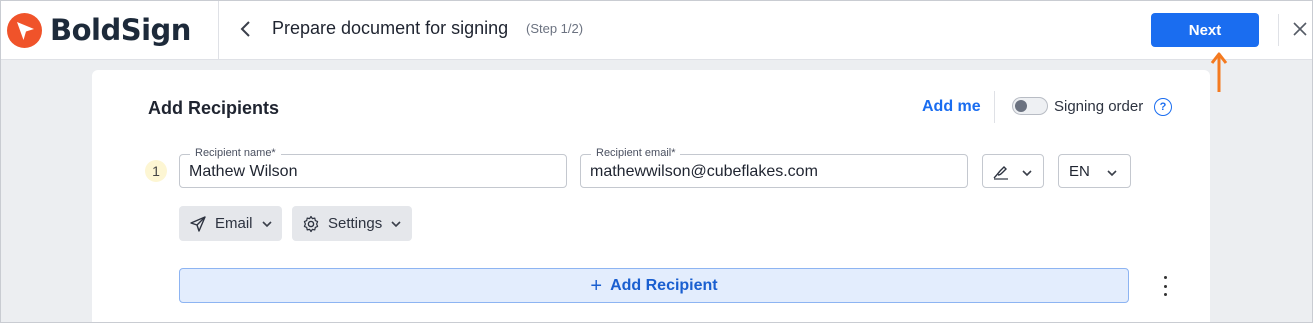 The width and height of the screenshot is (1313, 323). Describe the element at coordinates (596, 285) in the screenshot. I see `plus-icon: +` at that location.